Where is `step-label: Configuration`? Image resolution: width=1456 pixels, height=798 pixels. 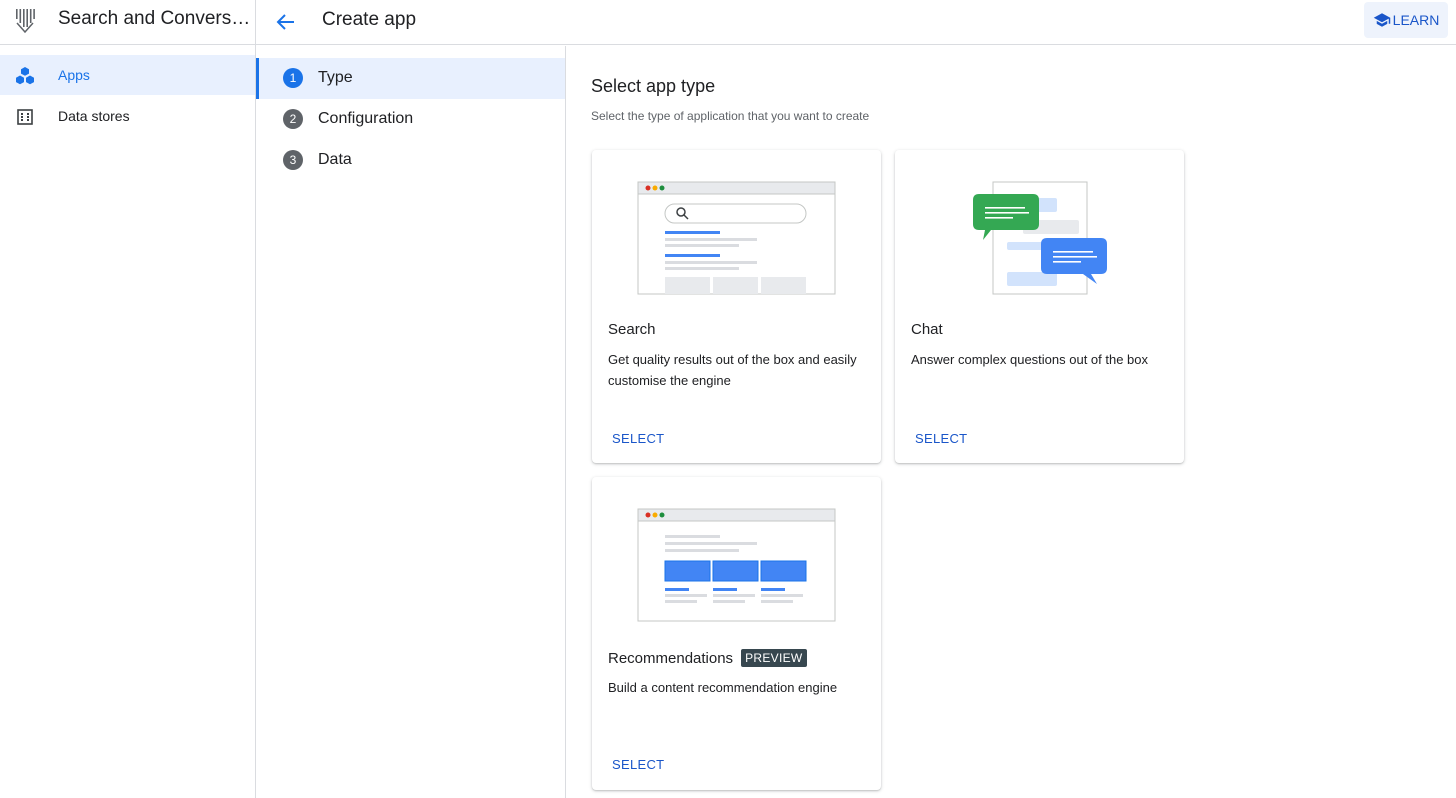
step-label: Configuration is located at coordinates (366, 118).